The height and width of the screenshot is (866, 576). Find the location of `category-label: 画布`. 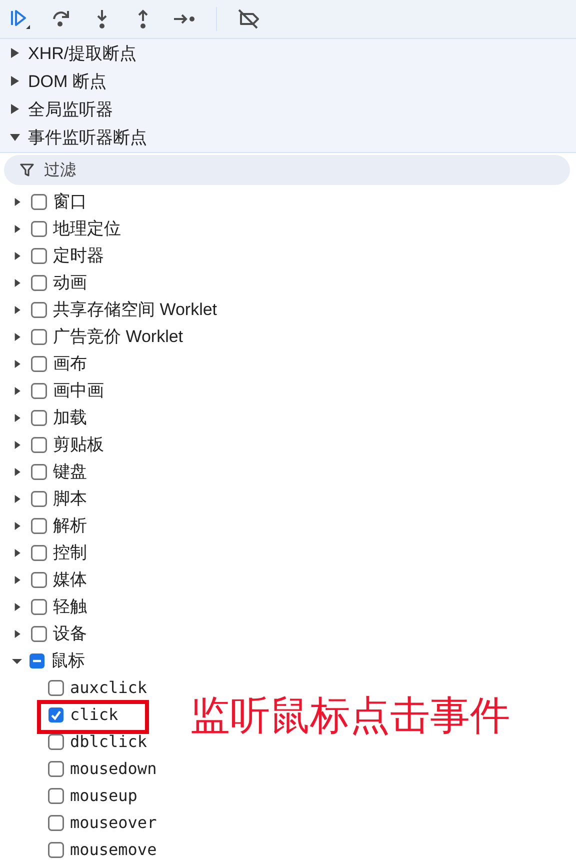

category-label: 画布 is located at coordinates (70, 364).